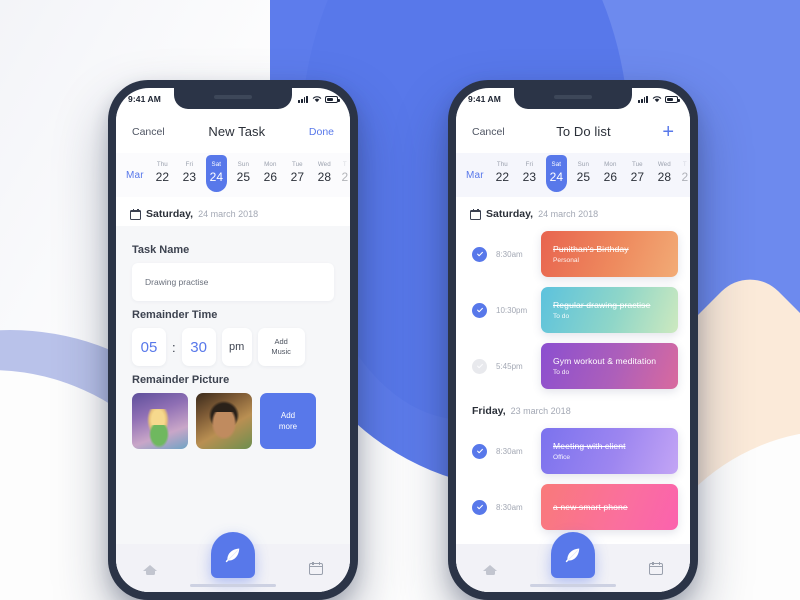 The width and height of the screenshot is (800, 600). Describe the element at coordinates (270, 164) in the screenshot. I see `date-weekday: Mon` at that location.